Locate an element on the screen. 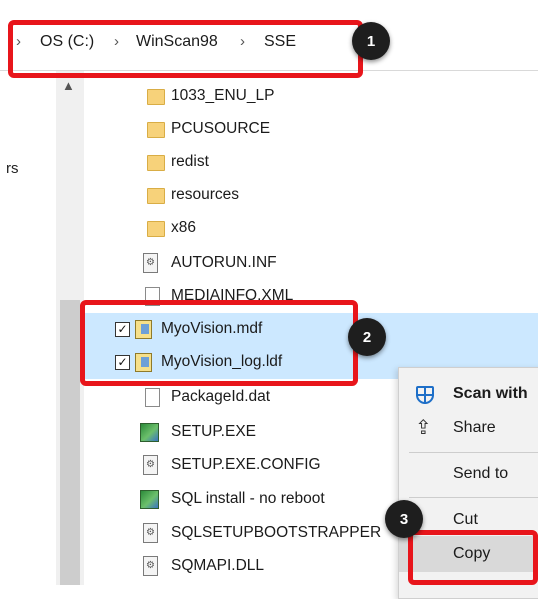 The width and height of the screenshot is (538, 599). file-name: SQLSETUPBOOTSTRAPPER is located at coordinates (276, 532).